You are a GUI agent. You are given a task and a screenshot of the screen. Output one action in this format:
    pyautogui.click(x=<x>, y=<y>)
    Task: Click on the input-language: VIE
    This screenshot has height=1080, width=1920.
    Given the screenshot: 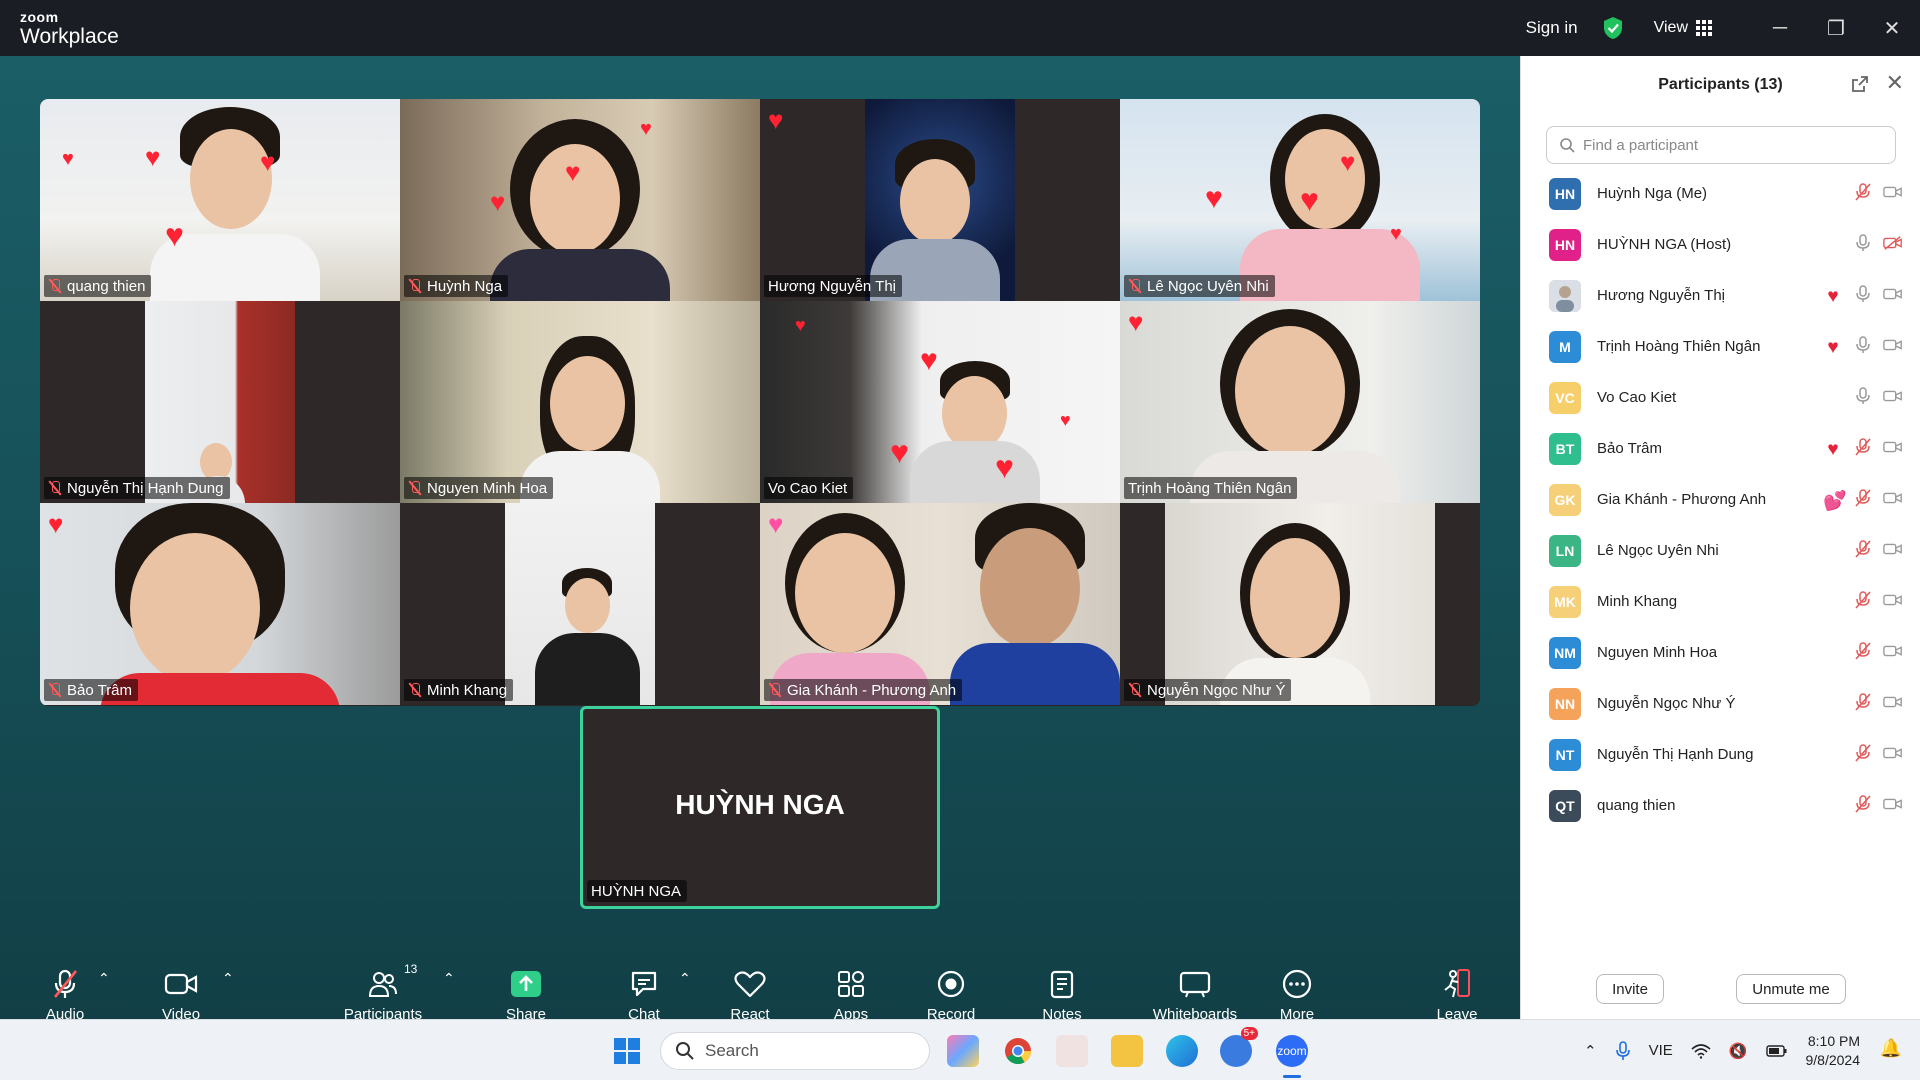 What is the action you would take?
    pyautogui.click(x=1661, y=1050)
    